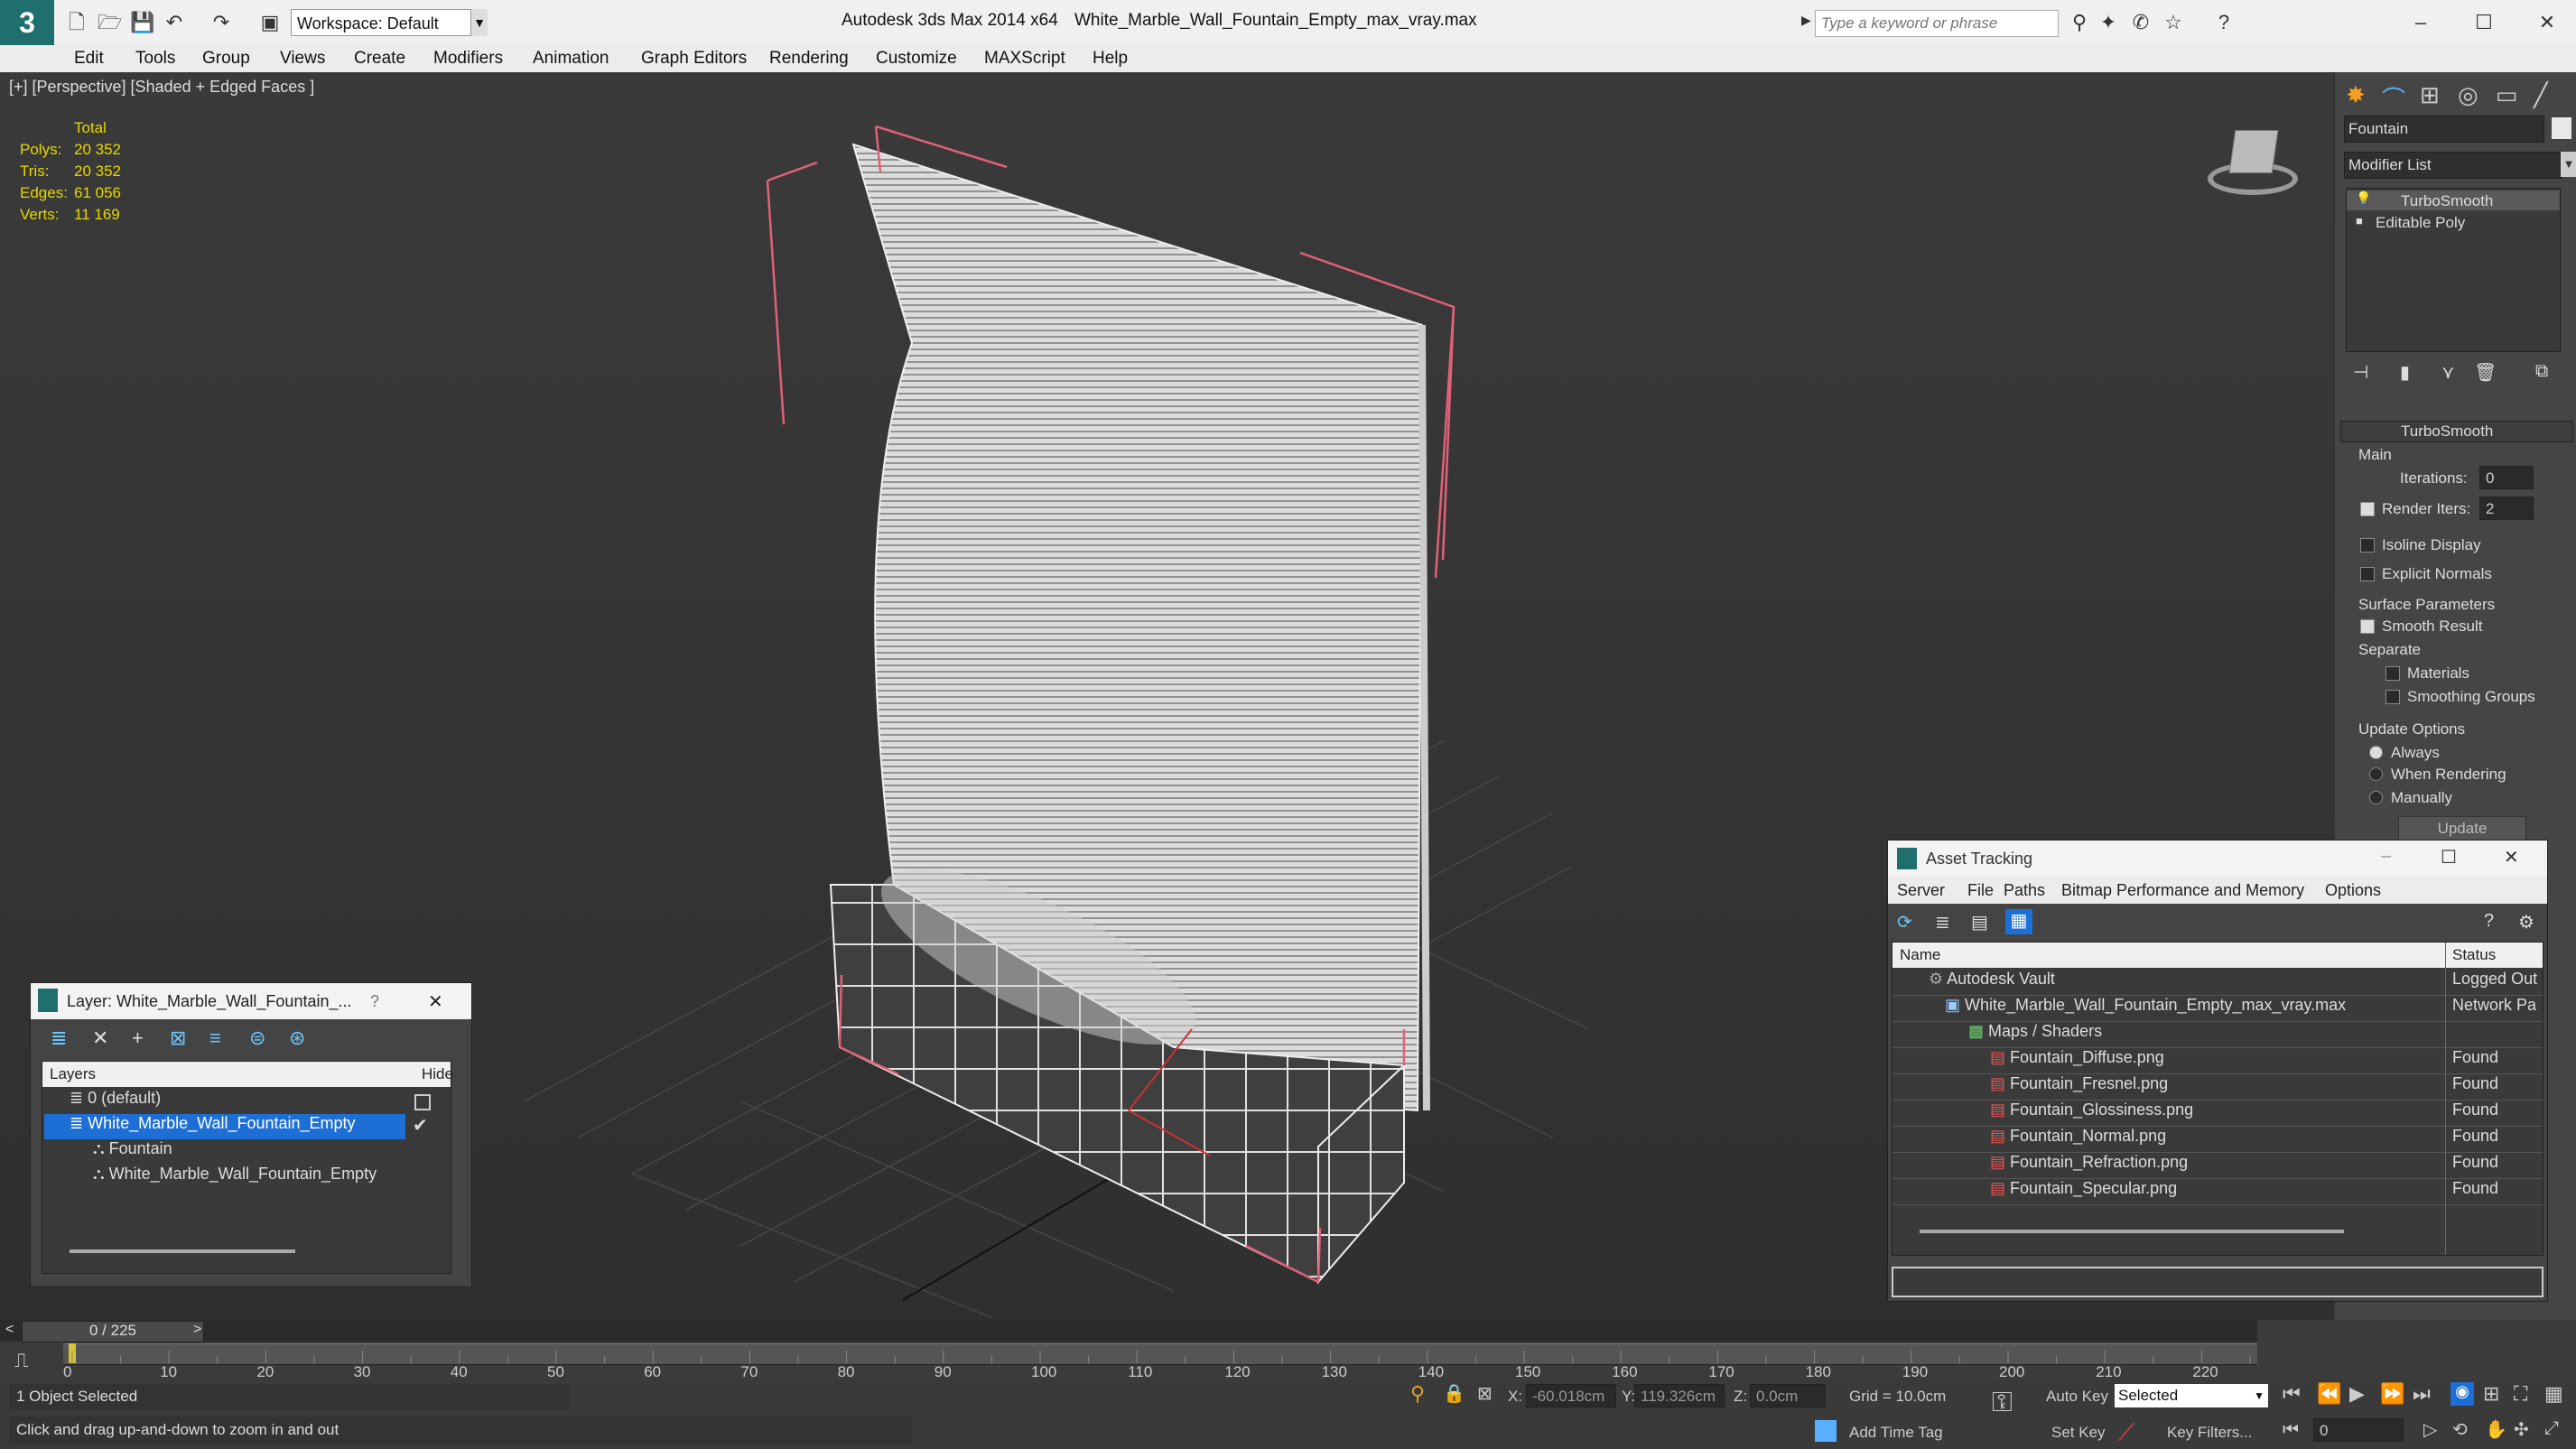  What do you see at coordinates (2376, 774) in the screenshot?
I see `when-rendering-radio` at bounding box center [2376, 774].